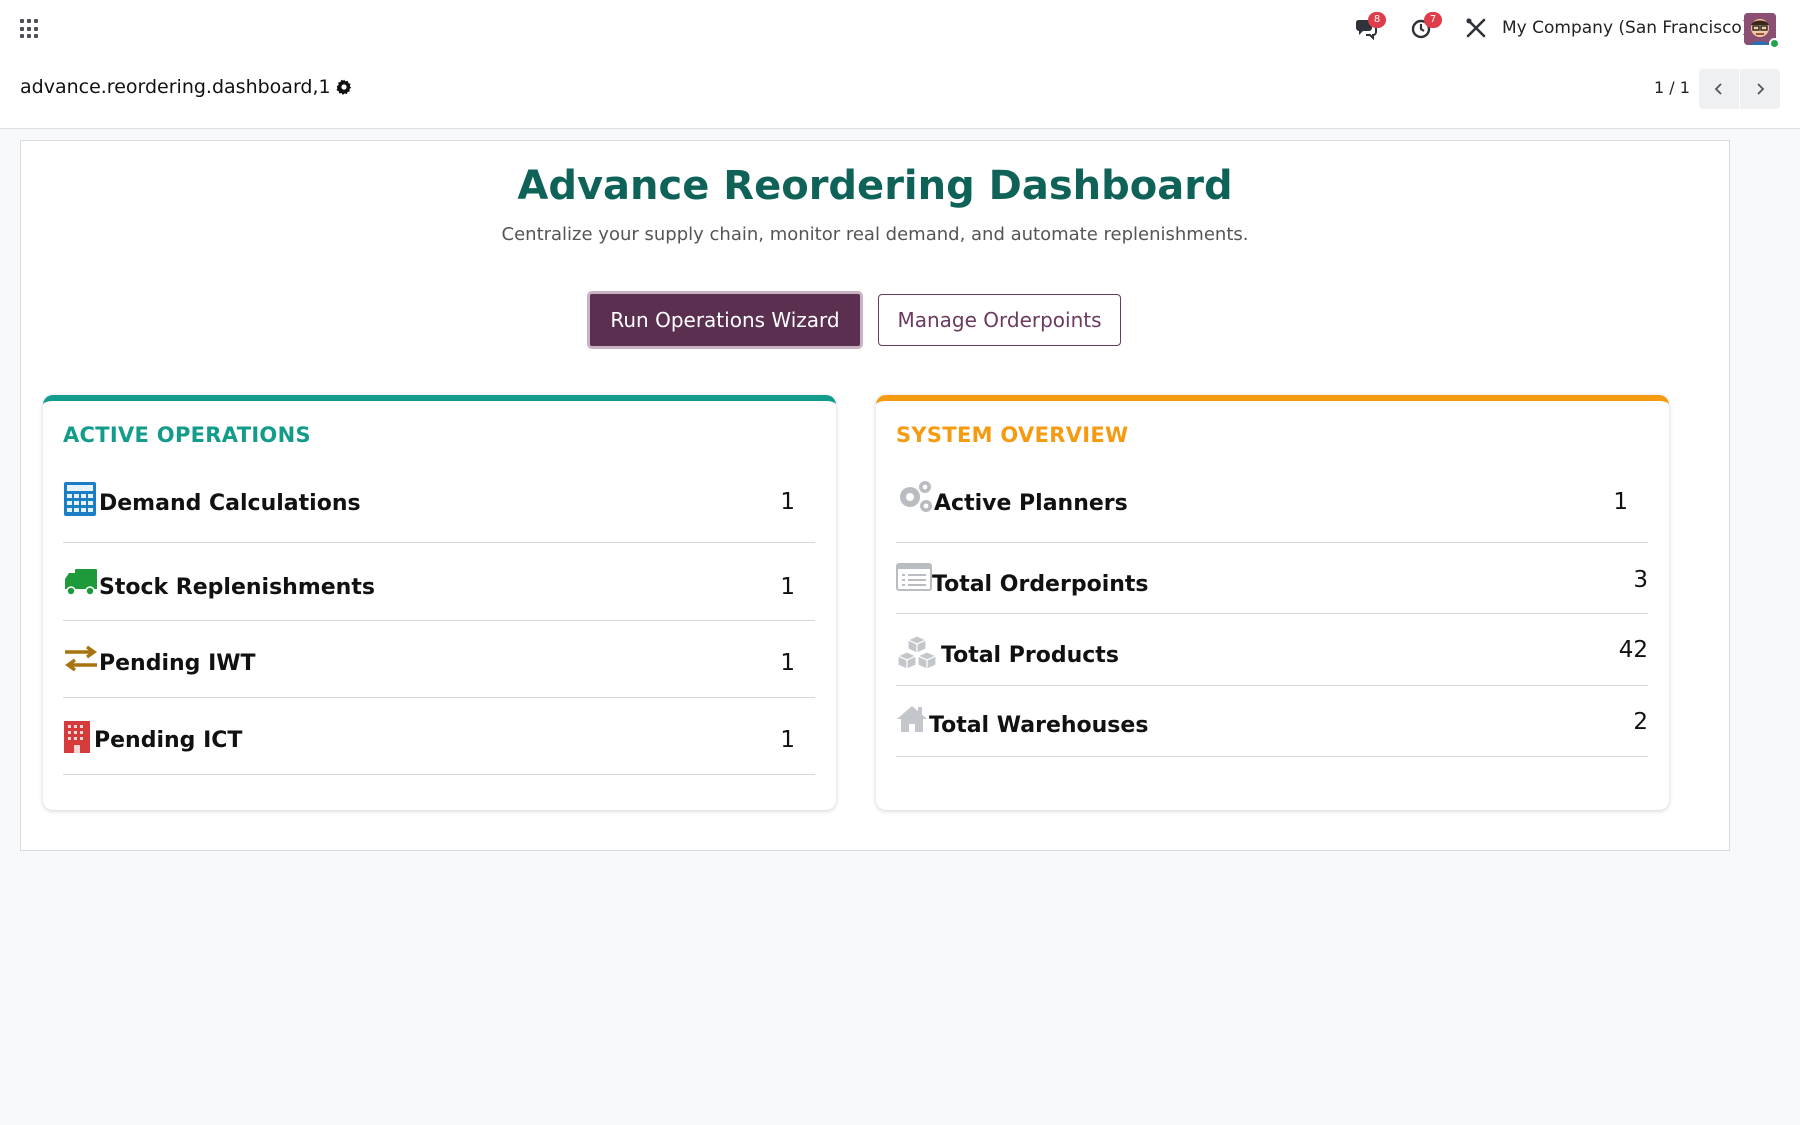  I want to click on grid-menu-icon, so click(30, 29).